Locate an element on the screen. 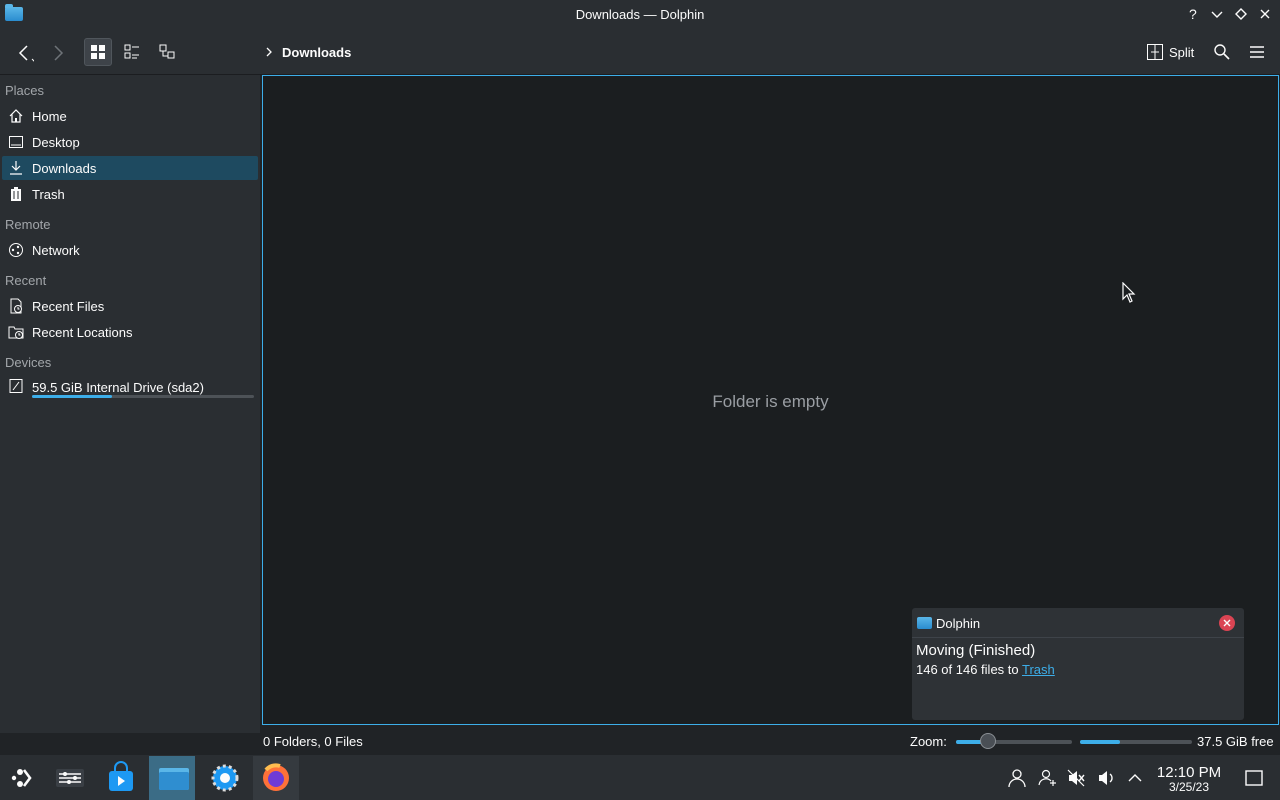 The height and width of the screenshot is (800, 1280). user-switch-icon is located at coordinates (1047, 778).